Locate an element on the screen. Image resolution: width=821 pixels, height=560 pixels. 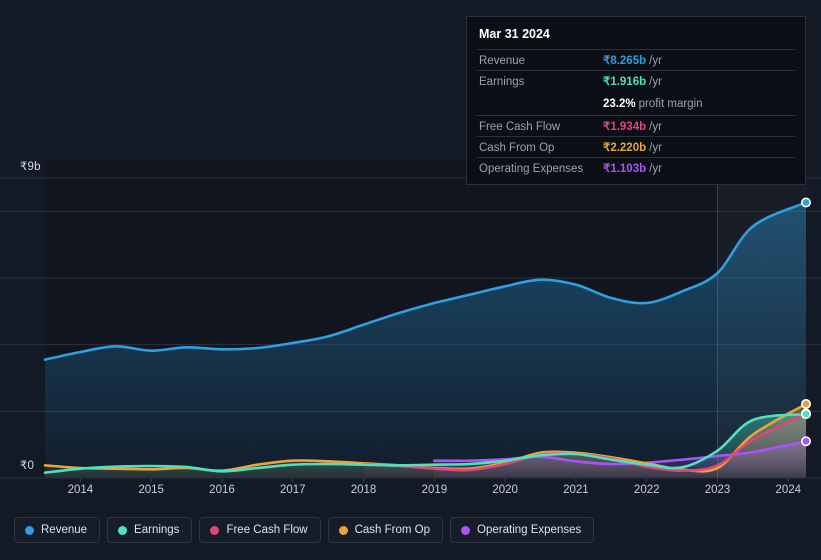
x-axis-label-2020: 2020 is located at coordinates (505, 490).